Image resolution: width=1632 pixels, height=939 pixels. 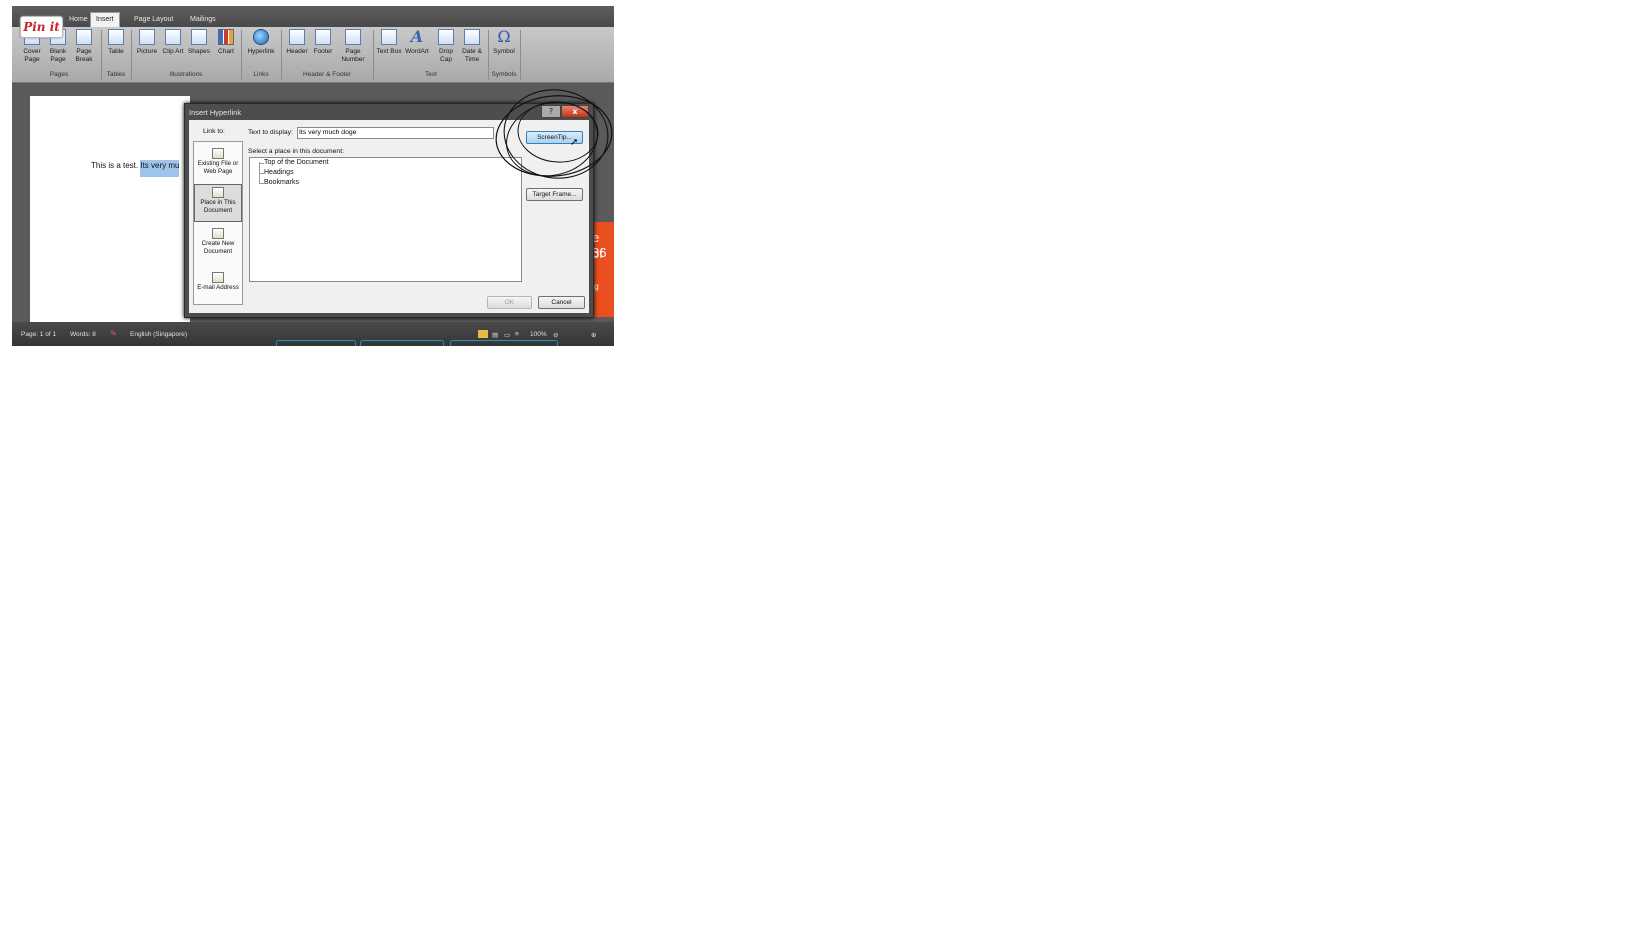 I want to click on link-to-create-new-document: Create New Document, so click(x=218, y=244).